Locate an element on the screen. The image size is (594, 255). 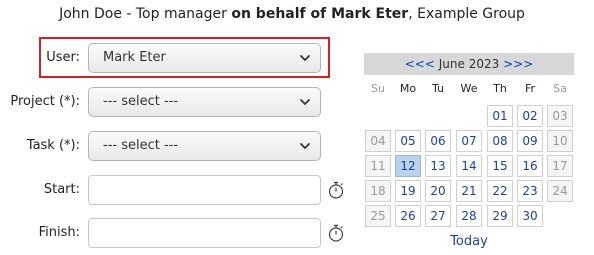
task-select-value: --- select --- is located at coordinates (141, 145).